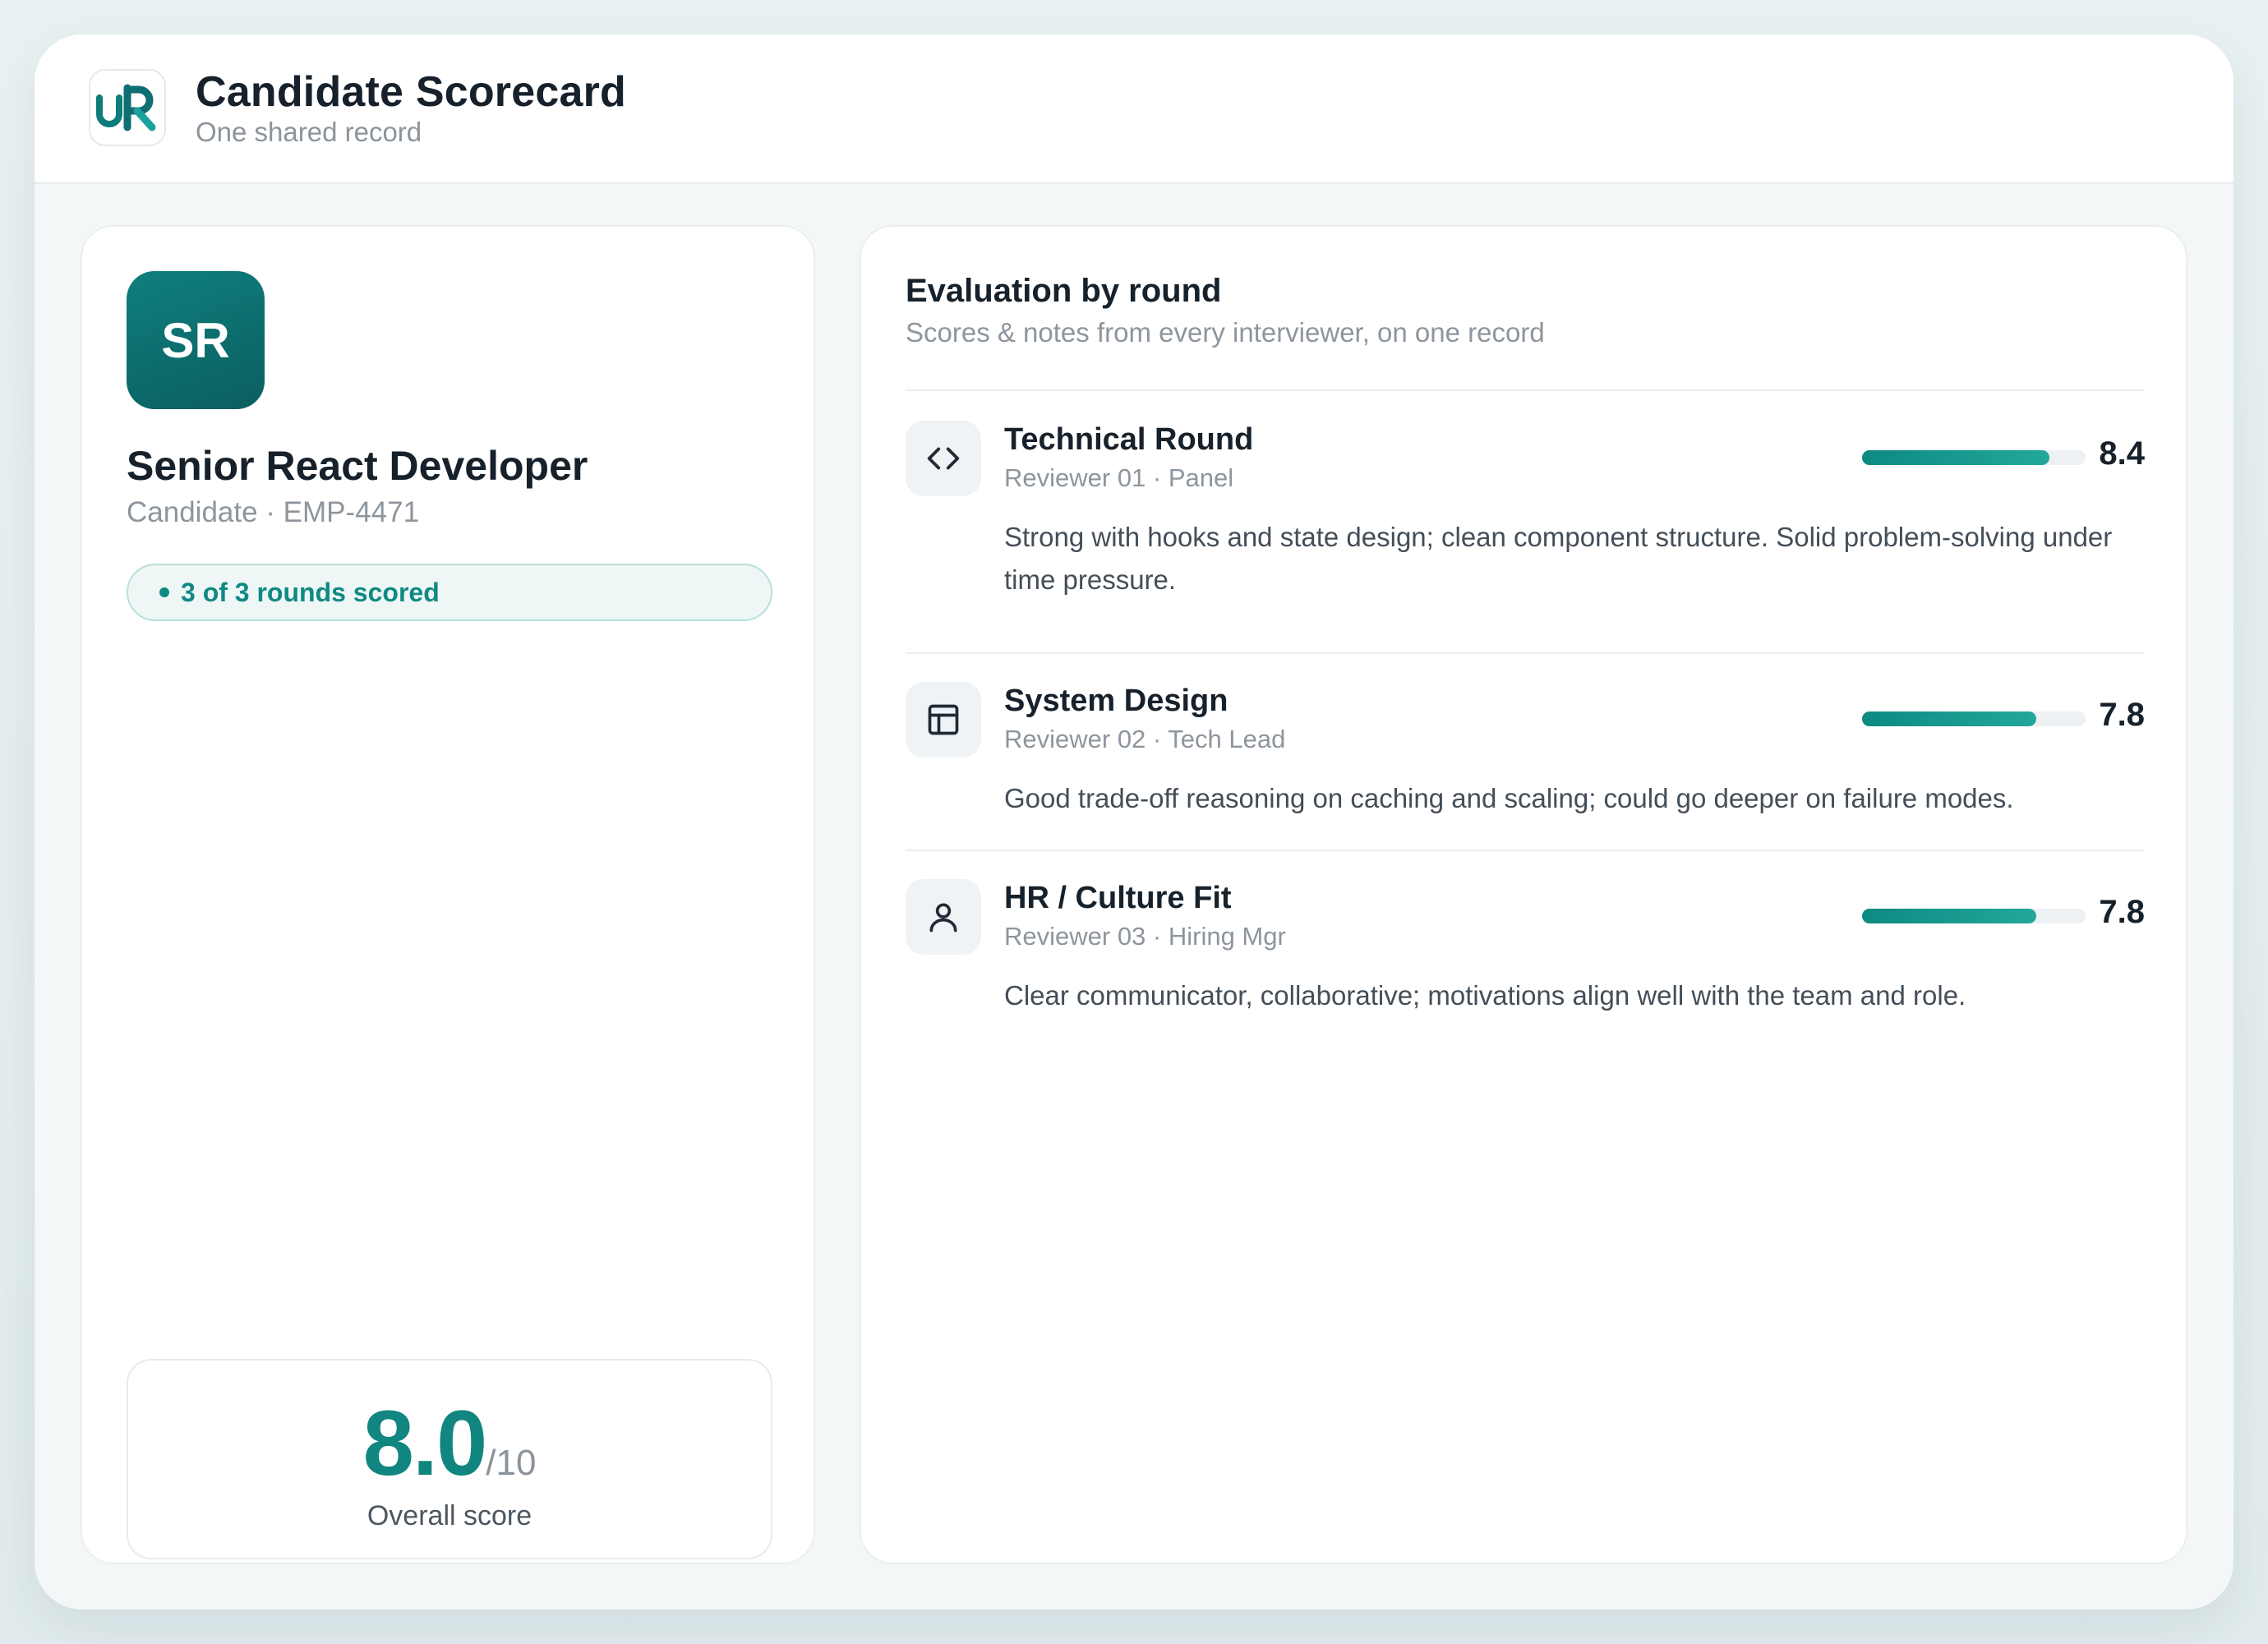 This screenshot has width=2268, height=1644. Describe the element at coordinates (511, 1463) in the screenshot. I see `overall-score-denominator: /10` at that location.